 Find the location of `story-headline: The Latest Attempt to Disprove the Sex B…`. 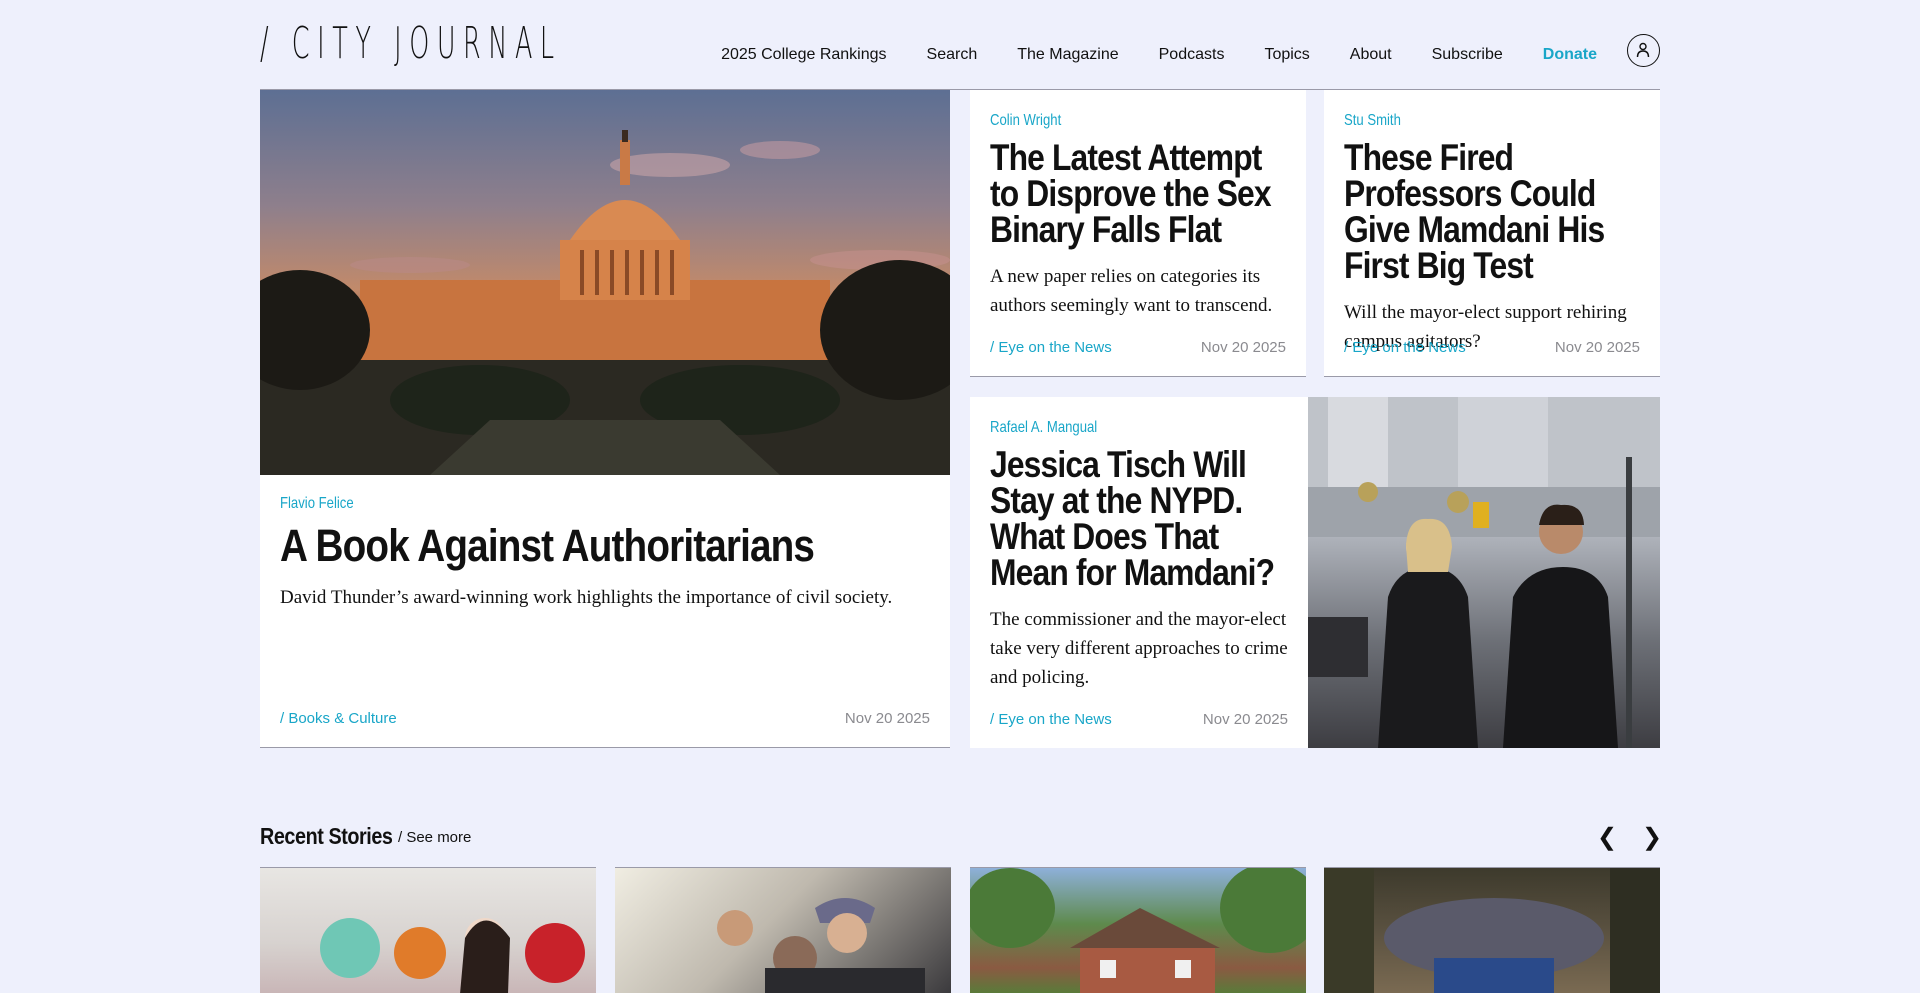

story-headline: The Latest Attempt to Disprove the Sex B… is located at coordinates (1137, 193).